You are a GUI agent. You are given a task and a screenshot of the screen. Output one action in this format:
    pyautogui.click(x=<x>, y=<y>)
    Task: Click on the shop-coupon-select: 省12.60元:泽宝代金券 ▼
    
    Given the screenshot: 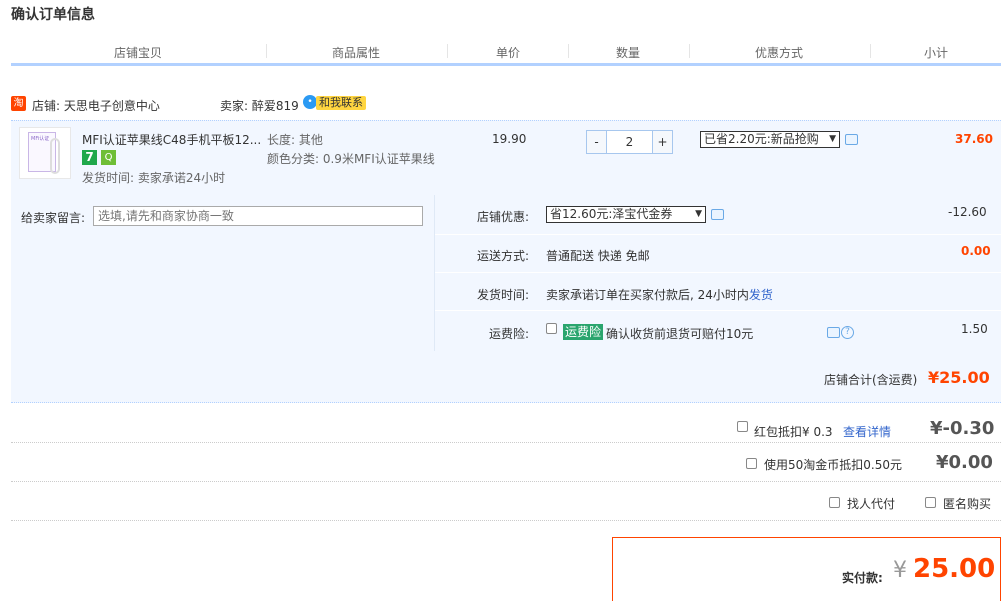 What is the action you would take?
    pyautogui.click(x=626, y=214)
    